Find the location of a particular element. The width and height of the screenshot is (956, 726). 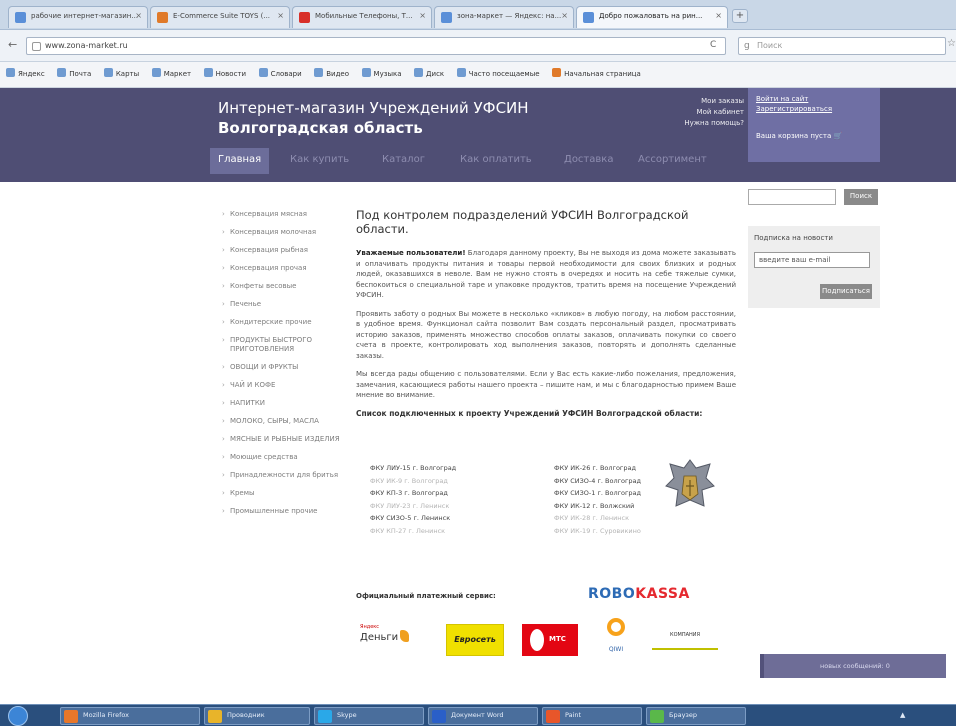

register-link: Зарегистрироваться is located at coordinates (814, 109).